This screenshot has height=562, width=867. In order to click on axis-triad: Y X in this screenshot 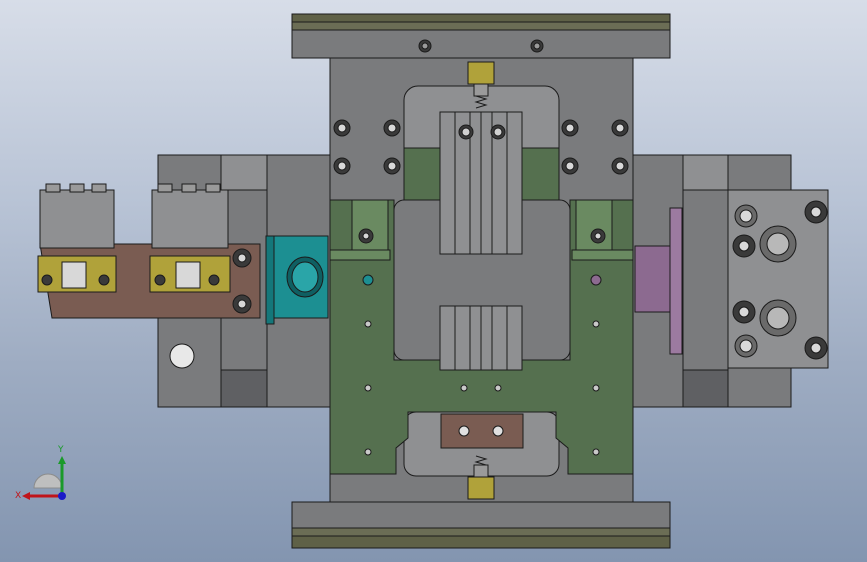, I will do `click(40, 473)`.